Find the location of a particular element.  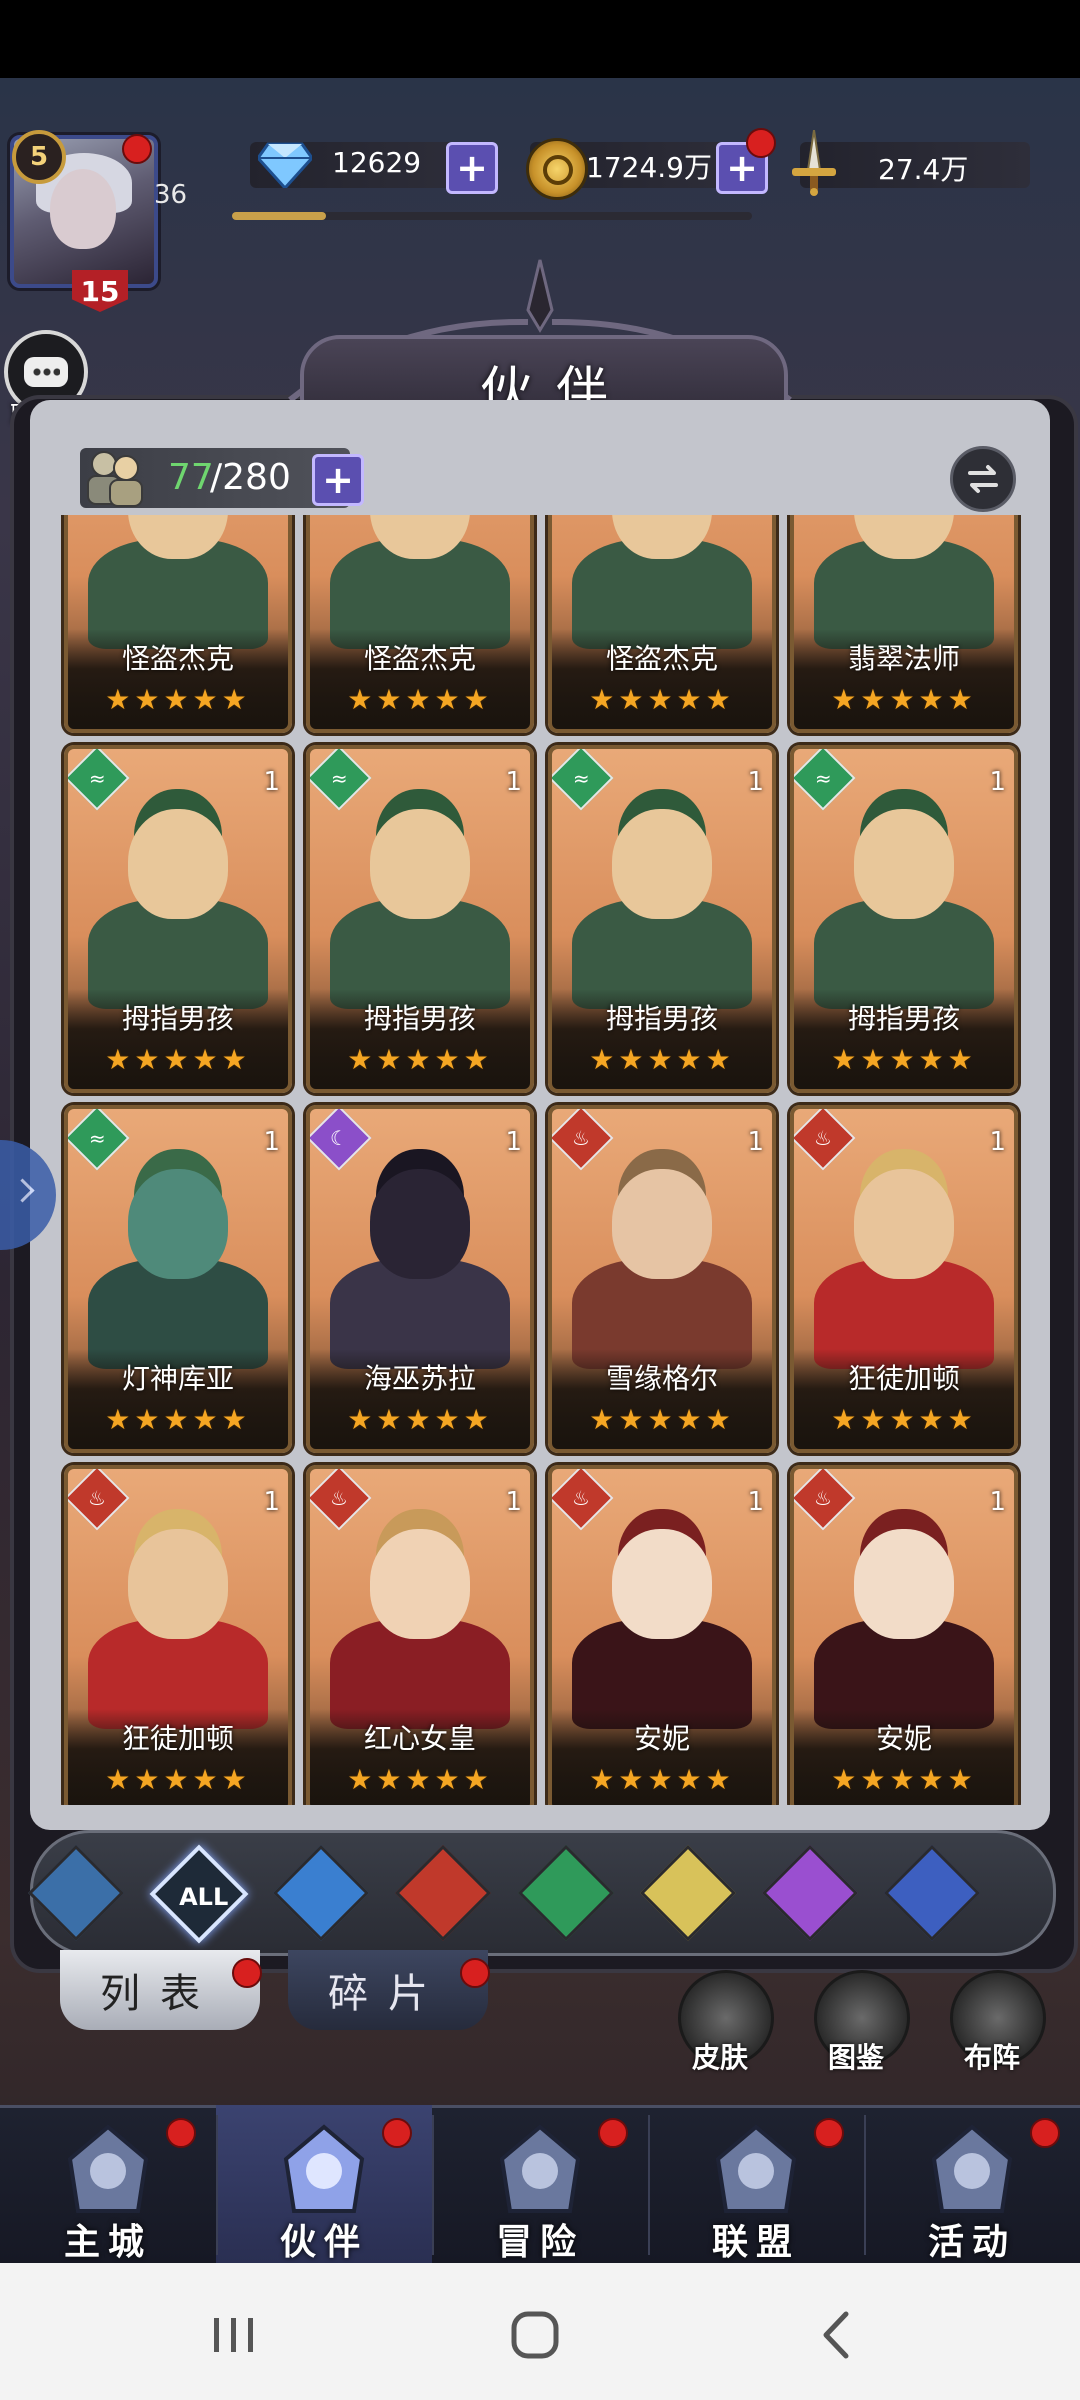

nav-label: 冒险 is located at coordinates (539, 2242).